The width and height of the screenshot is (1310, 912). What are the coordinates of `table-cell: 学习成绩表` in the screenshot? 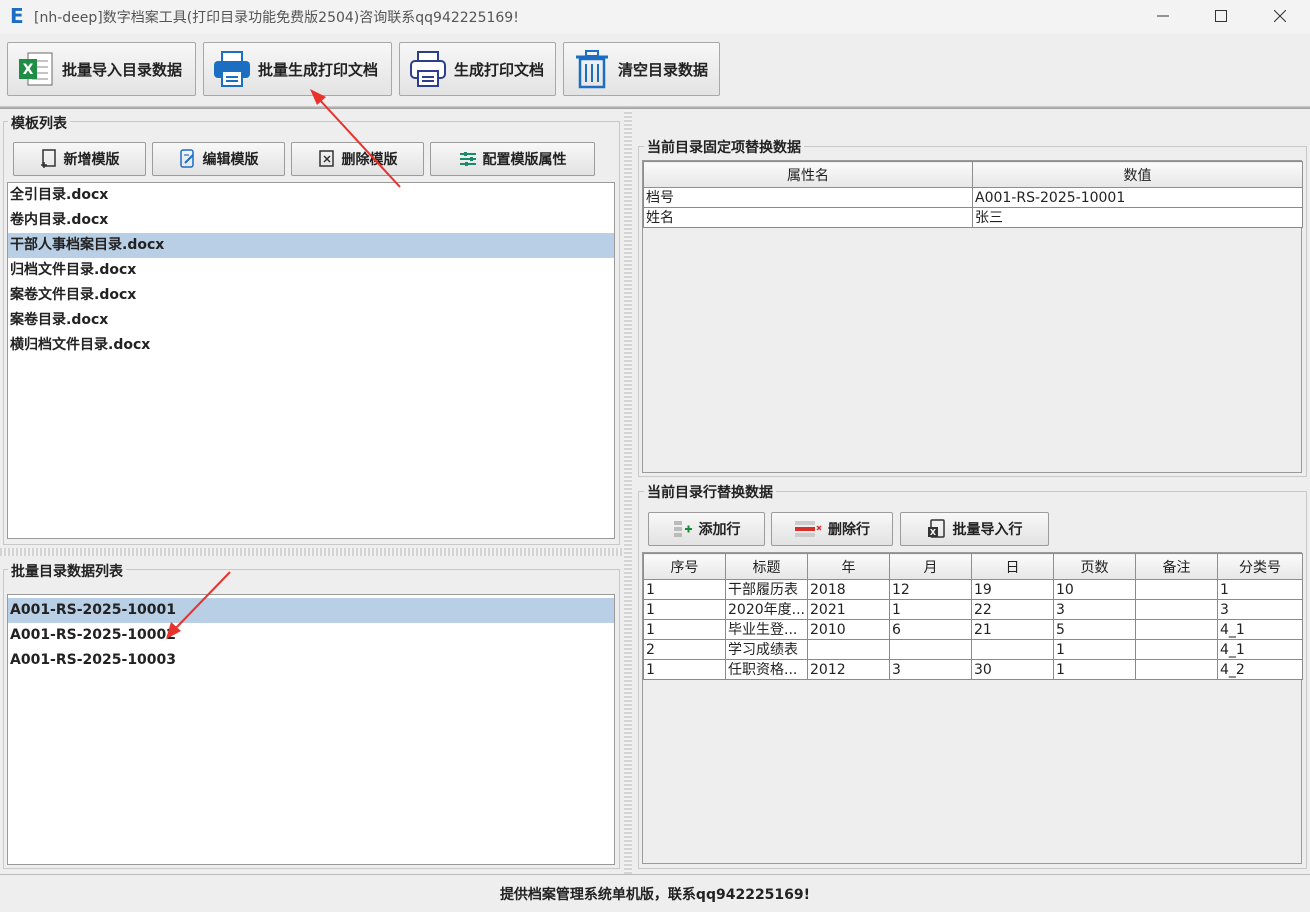 It's located at (766, 649).